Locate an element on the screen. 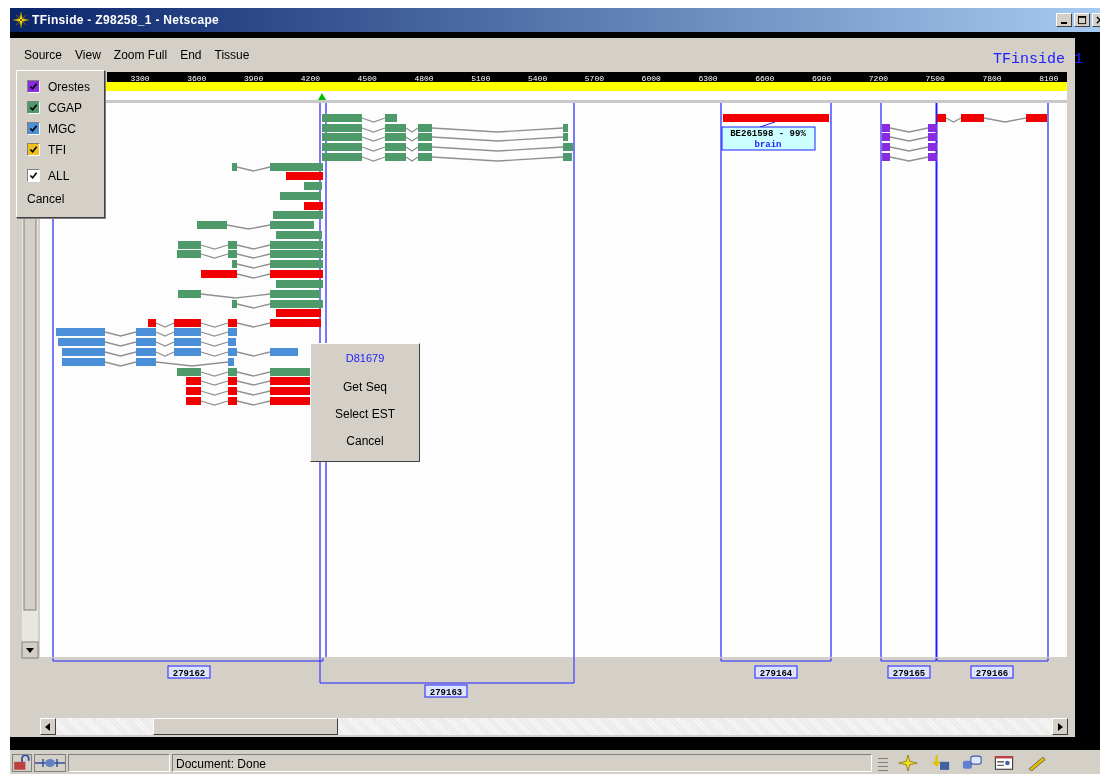  cancel-menu-item: Cancel is located at coordinates (65, 199).